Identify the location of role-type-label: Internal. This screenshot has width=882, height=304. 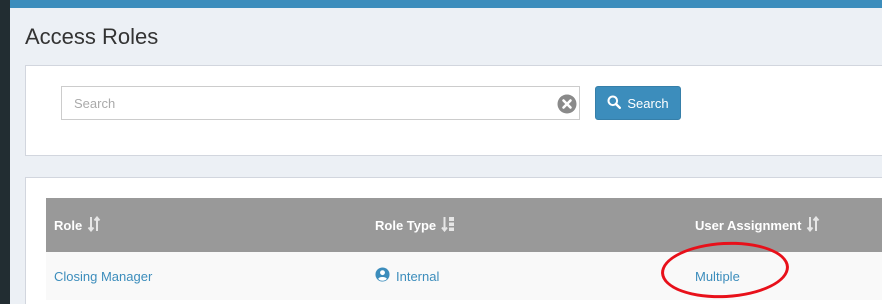
(418, 276).